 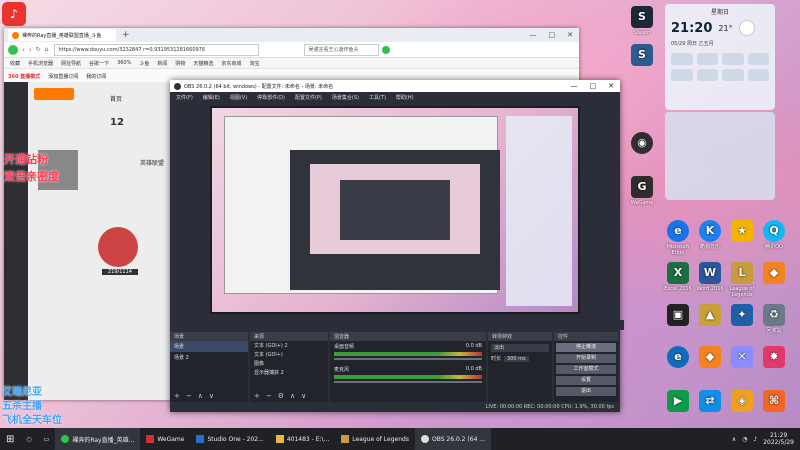 I want to click on source-item: 图像, so click(x=289, y=363).